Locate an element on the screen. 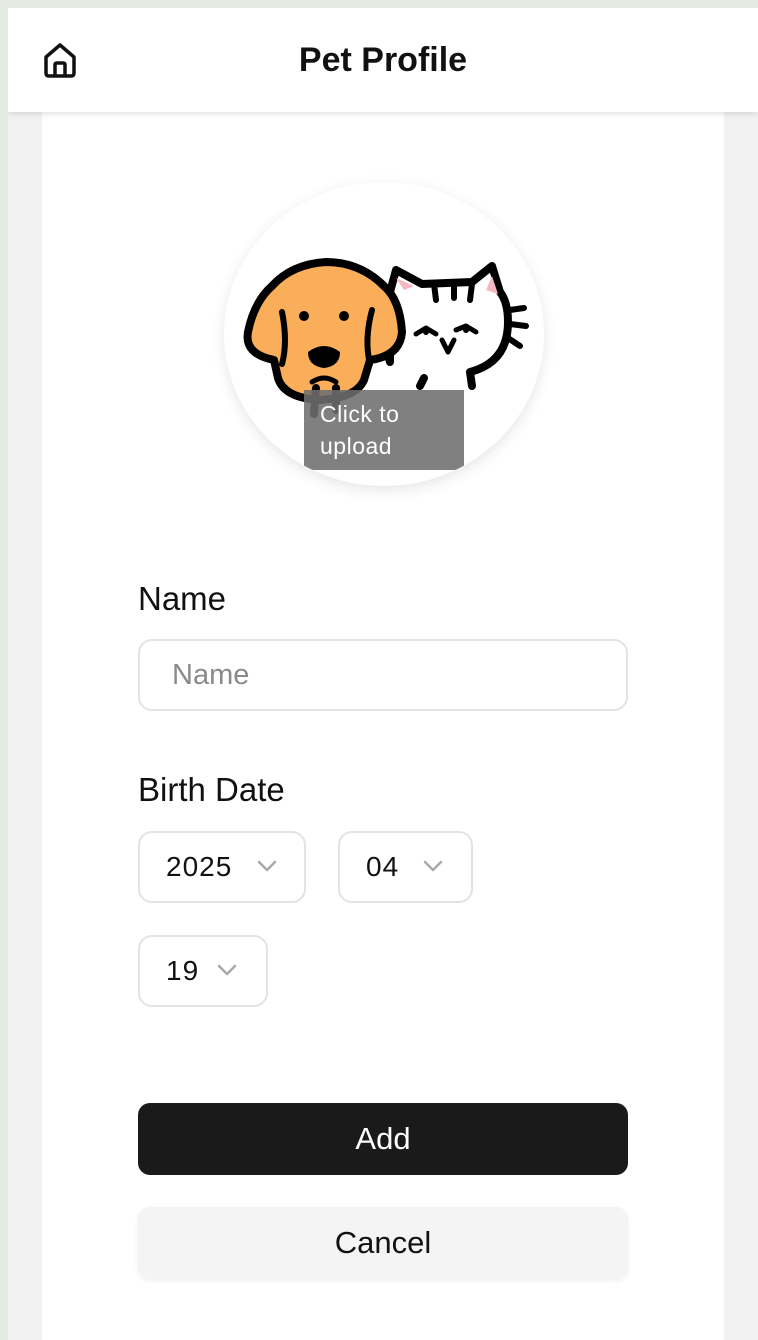 The height and width of the screenshot is (1340, 758). home-icon is located at coordinates (60, 60).